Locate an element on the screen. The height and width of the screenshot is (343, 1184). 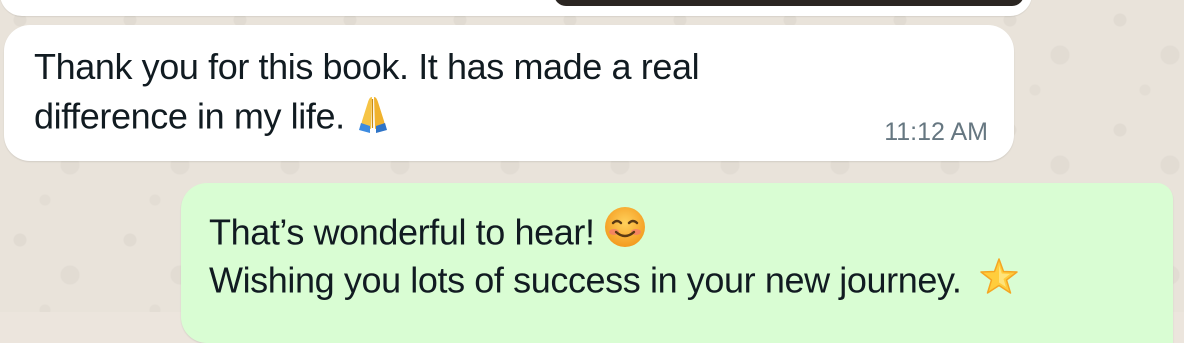
smiling-face-icon is located at coordinates (625, 233).